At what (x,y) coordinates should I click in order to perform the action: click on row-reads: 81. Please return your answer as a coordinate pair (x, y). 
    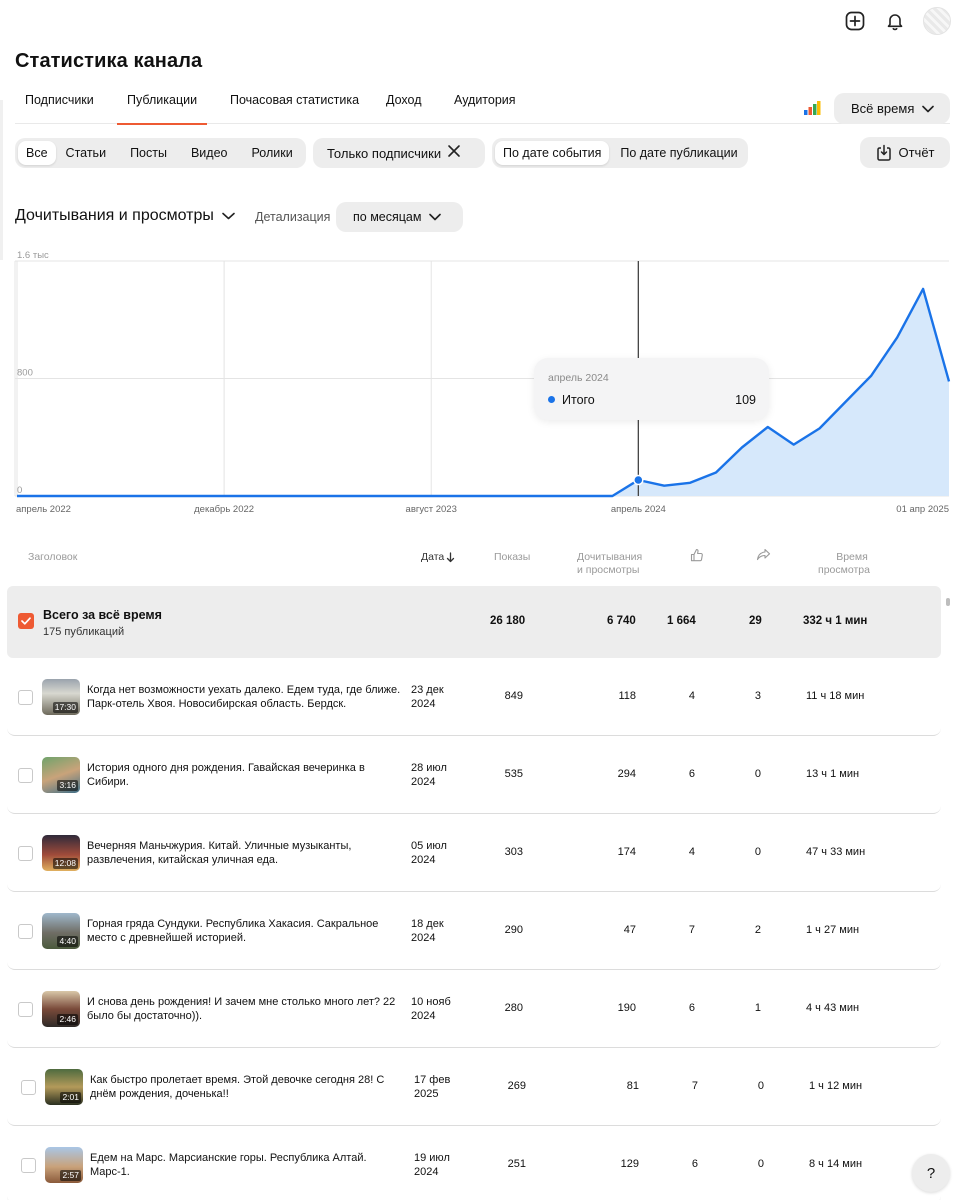
    Looking at the image, I should click on (632, 1086).